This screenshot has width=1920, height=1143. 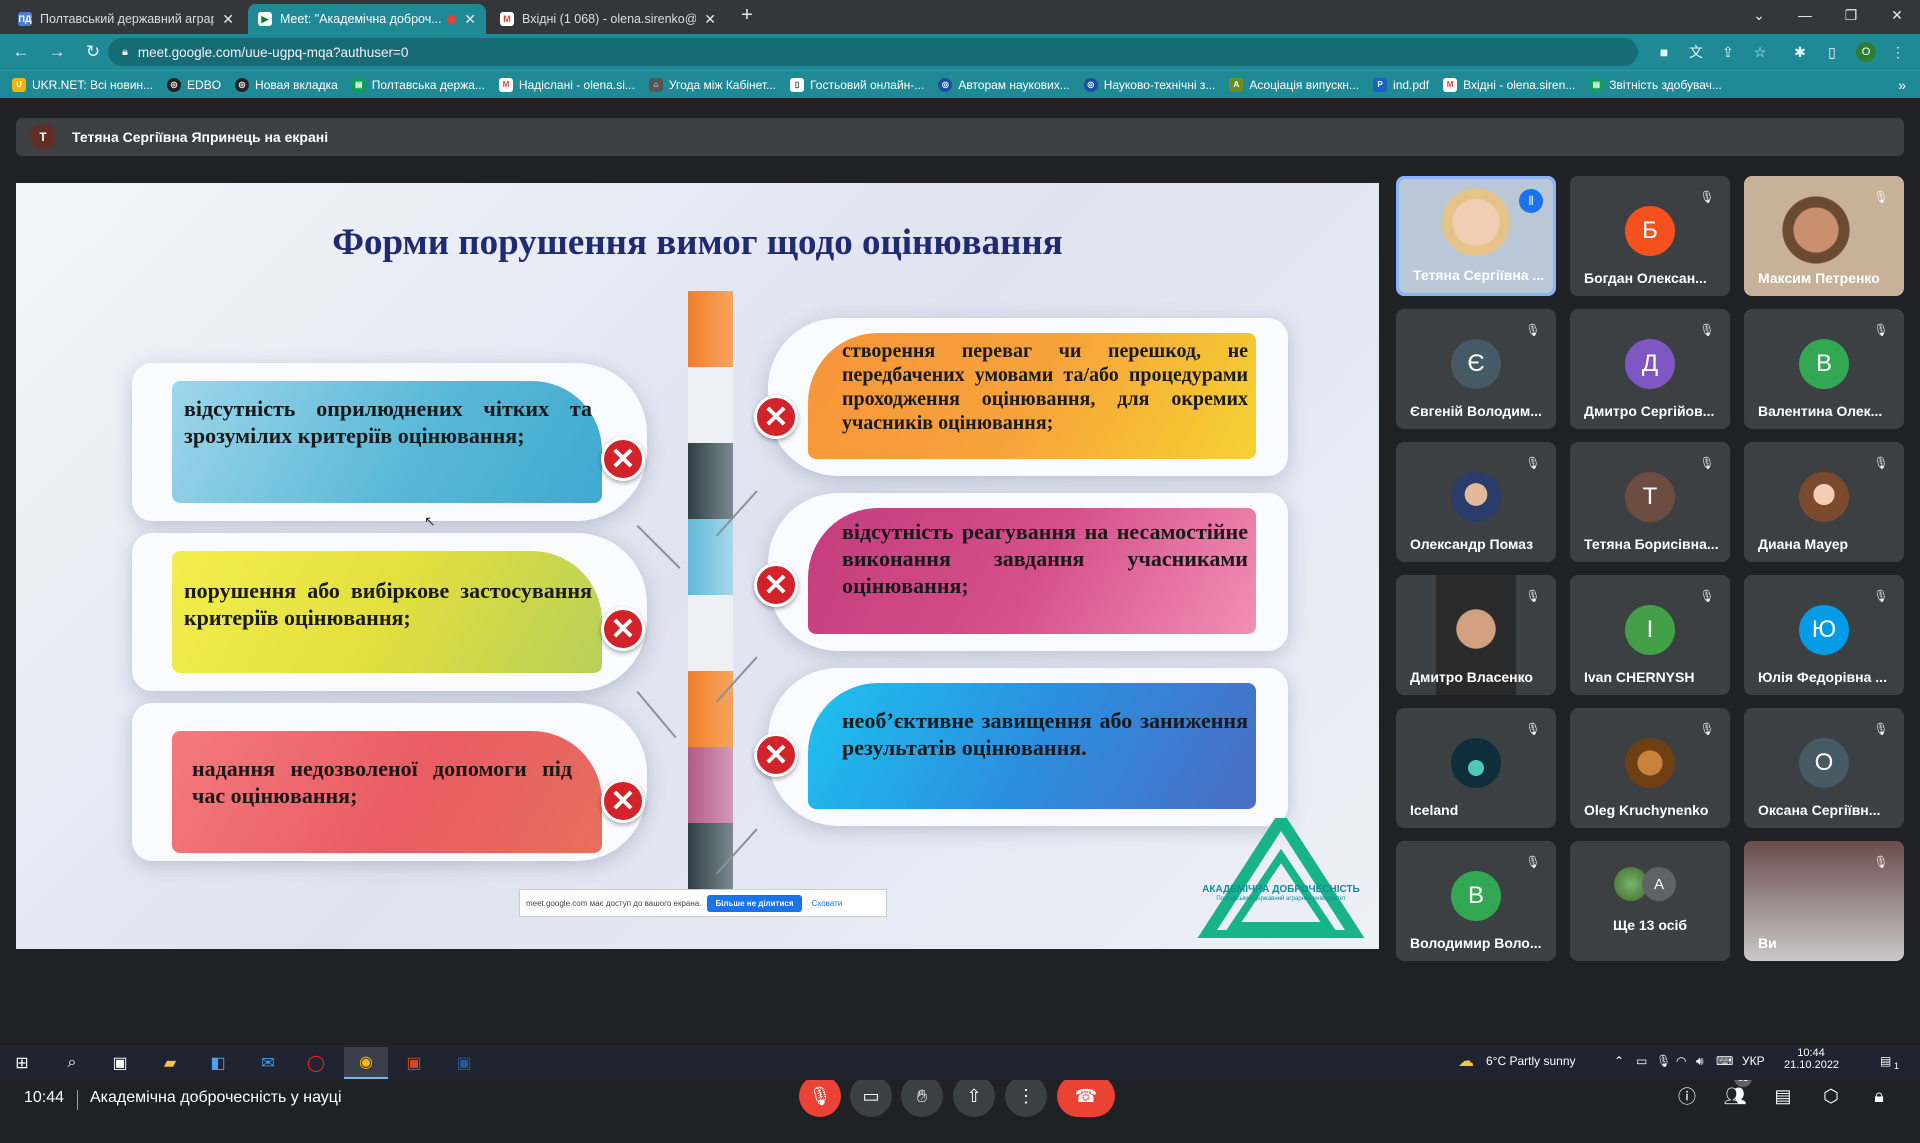 What do you see at coordinates (1476, 502) in the screenshot?
I see `participant-tile: Олександр Помаз 🎙︎` at bounding box center [1476, 502].